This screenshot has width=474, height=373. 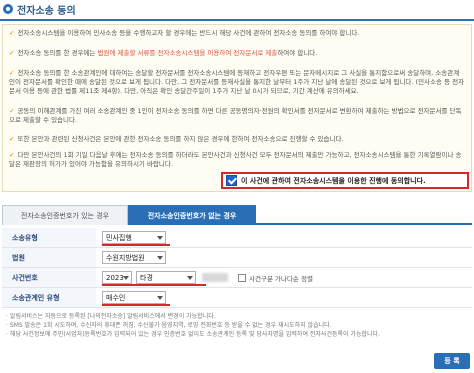 I want to click on row-case-number: 사건번호 2023 타경 사건구분 가나다순 정렬, so click(x=237, y=278).